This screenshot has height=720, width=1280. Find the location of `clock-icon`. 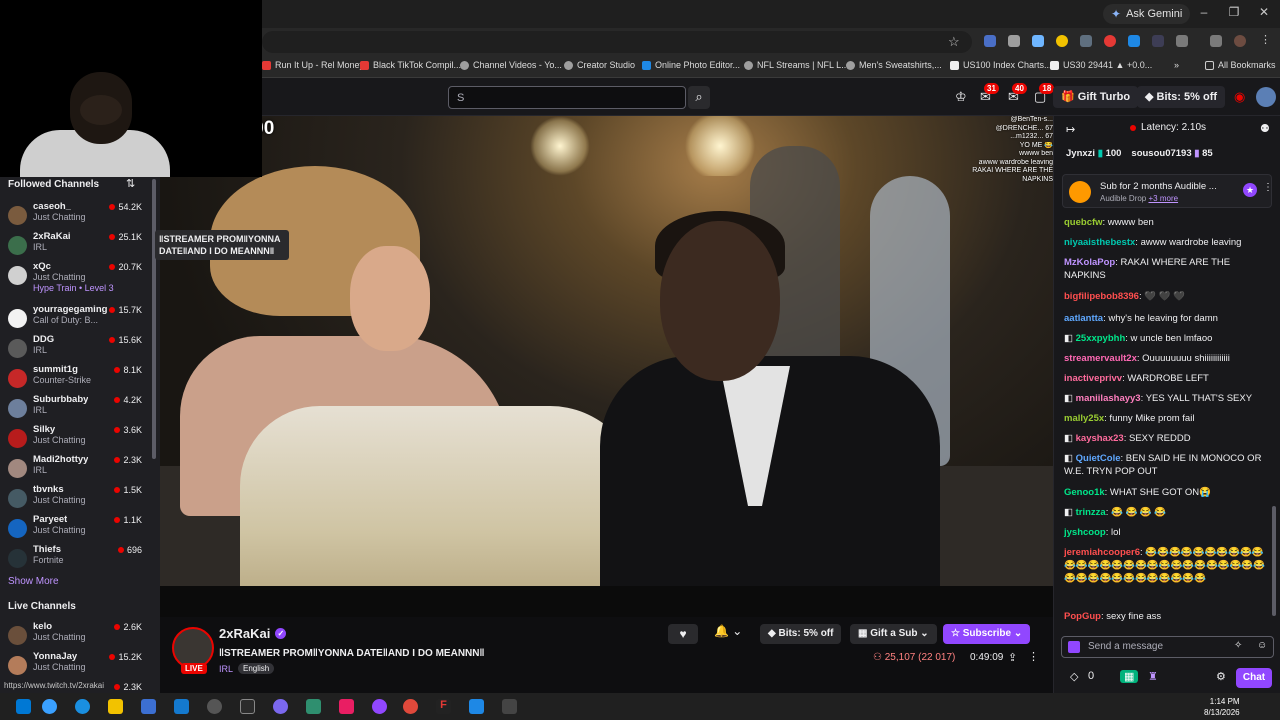

clock-icon is located at coordinates (214, 706).